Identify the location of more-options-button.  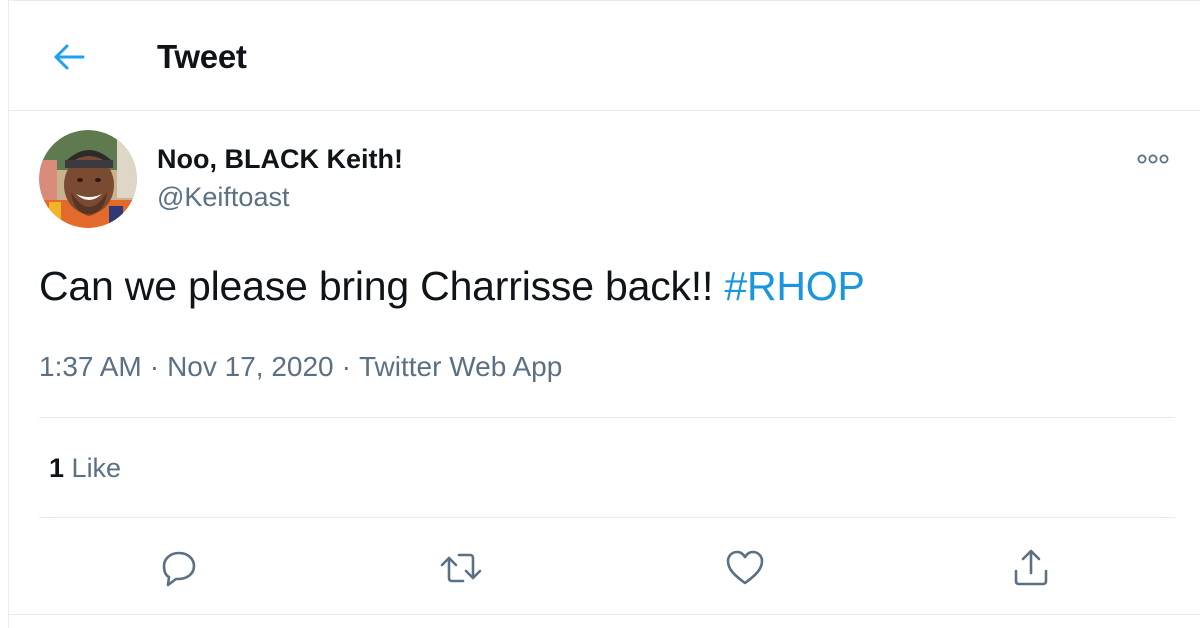
(1153, 159).